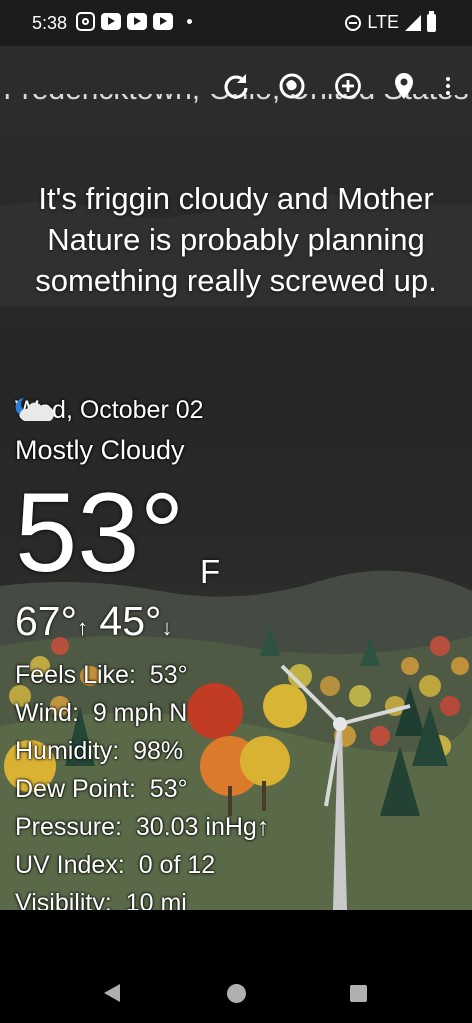  Describe the element at coordinates (101, 713) in the screenshot. I see `detail-row-wind: Wind: 9 mph N` at that location.